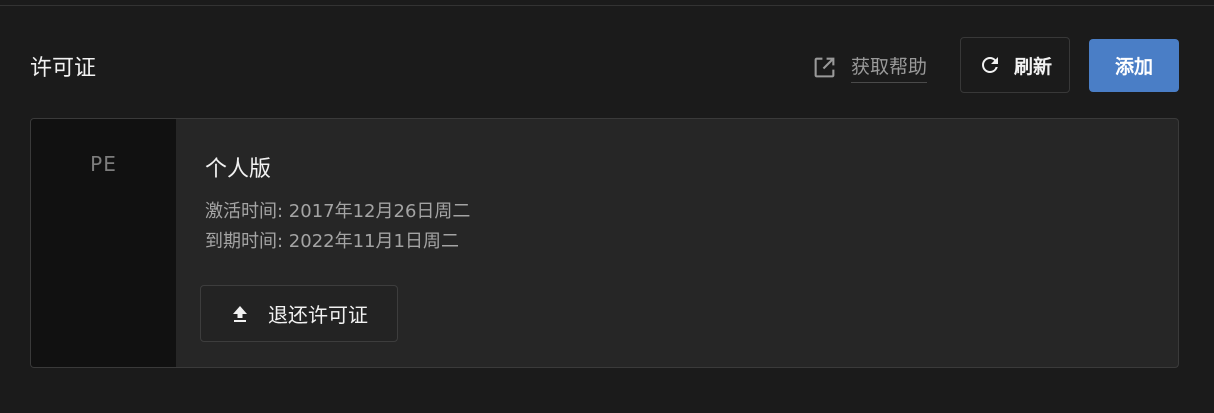  I want to click on help-link-label: 获取帮助, so click(889, 67).